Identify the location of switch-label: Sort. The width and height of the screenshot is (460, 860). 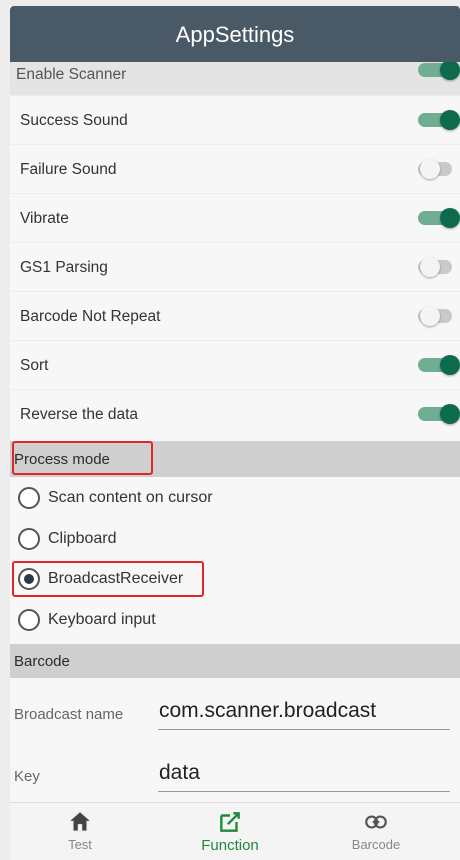
(34, 365).